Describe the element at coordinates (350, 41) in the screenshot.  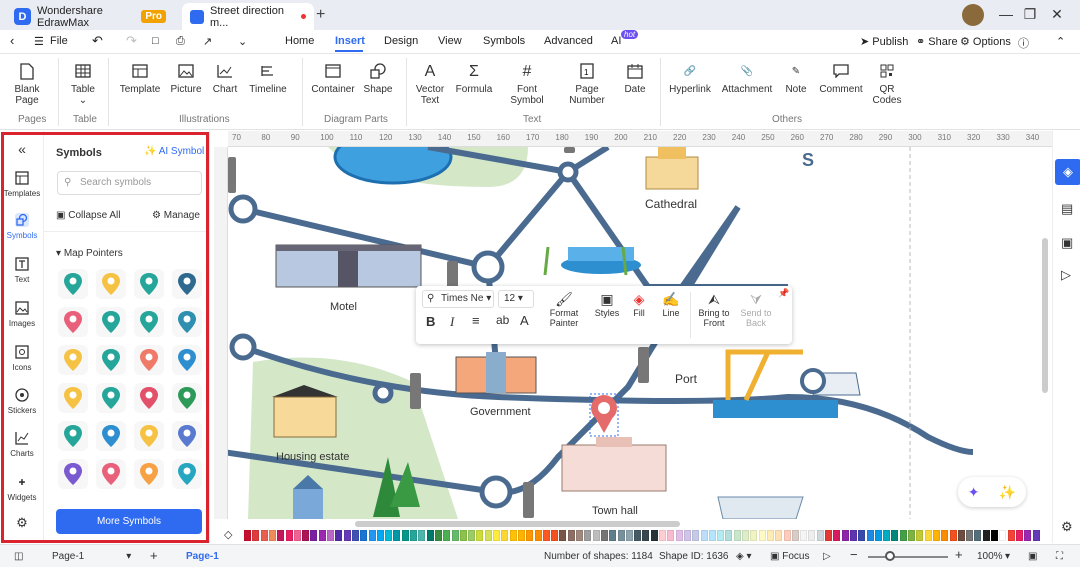
I see `tab-insert: Insert` at that location.